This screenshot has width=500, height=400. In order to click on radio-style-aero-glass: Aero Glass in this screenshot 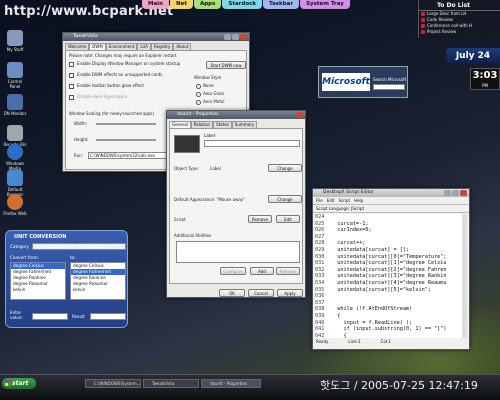, I will do `click(210, 94)`.